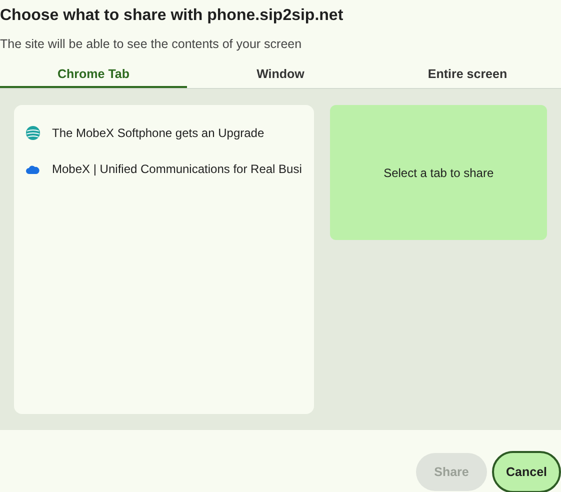 This screenshot has height=492, width=561. I want to click on tab-list-item: MobeX | Unified Communications for Real Busi, so click(164, 169).